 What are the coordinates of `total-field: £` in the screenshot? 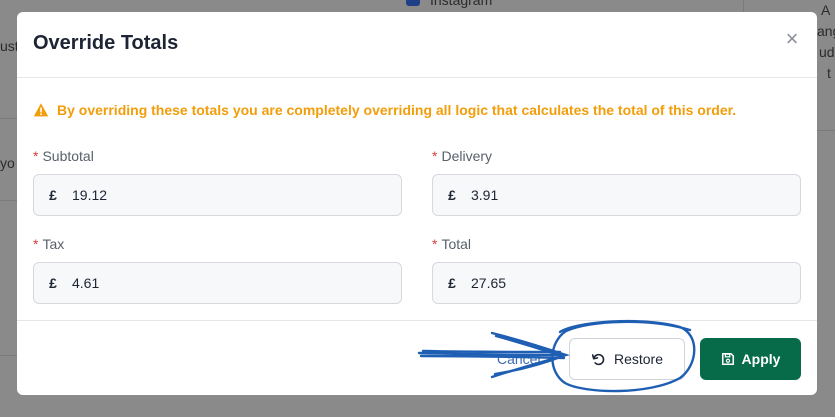 It's located at (616, 283).